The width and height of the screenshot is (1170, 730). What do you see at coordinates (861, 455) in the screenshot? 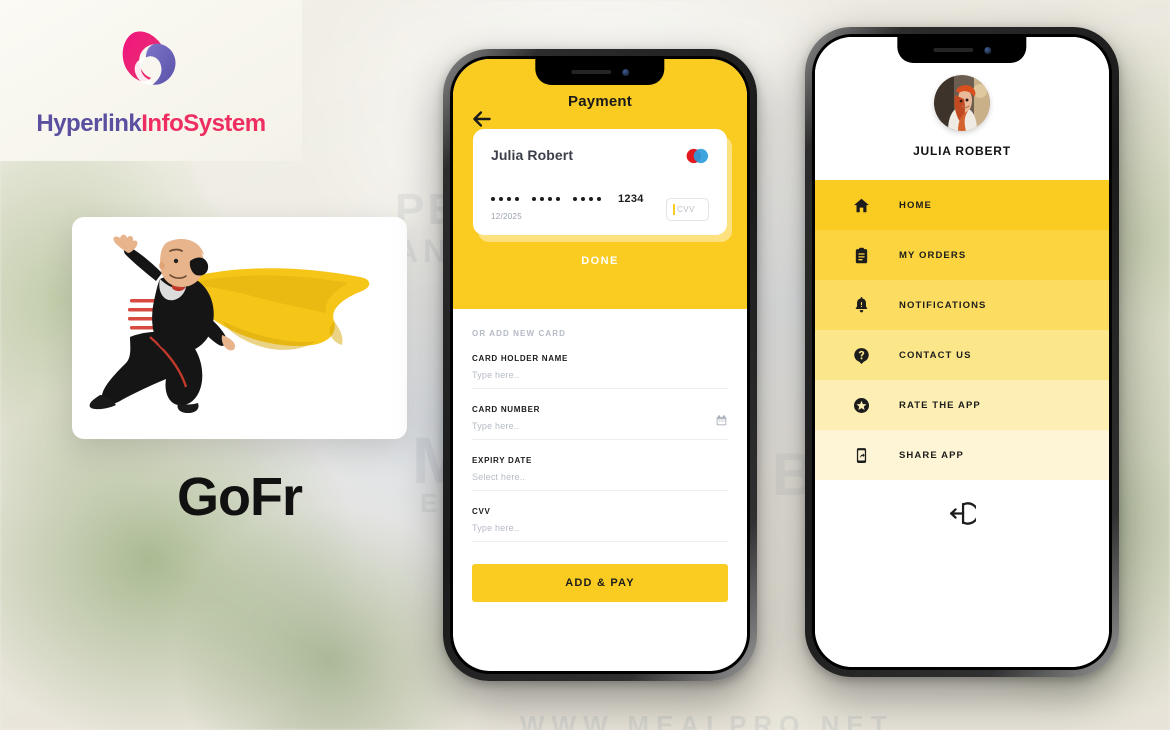
I see `share-phone-icon` at bounding box center [861, 455].